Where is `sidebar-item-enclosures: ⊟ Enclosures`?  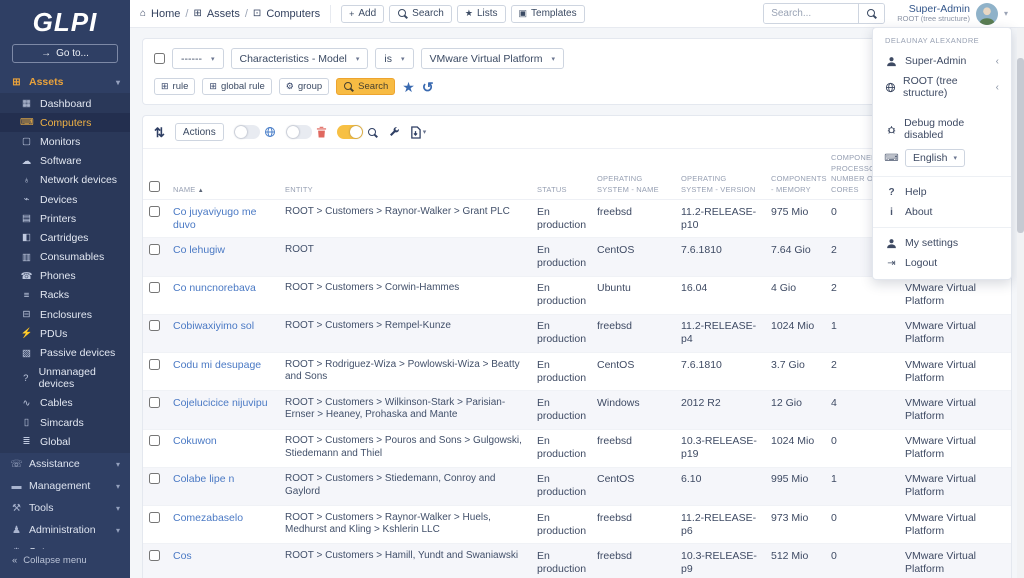 sidebar-item-enclosures: ⊟ Enclosures is located at coordinates (65, 314).